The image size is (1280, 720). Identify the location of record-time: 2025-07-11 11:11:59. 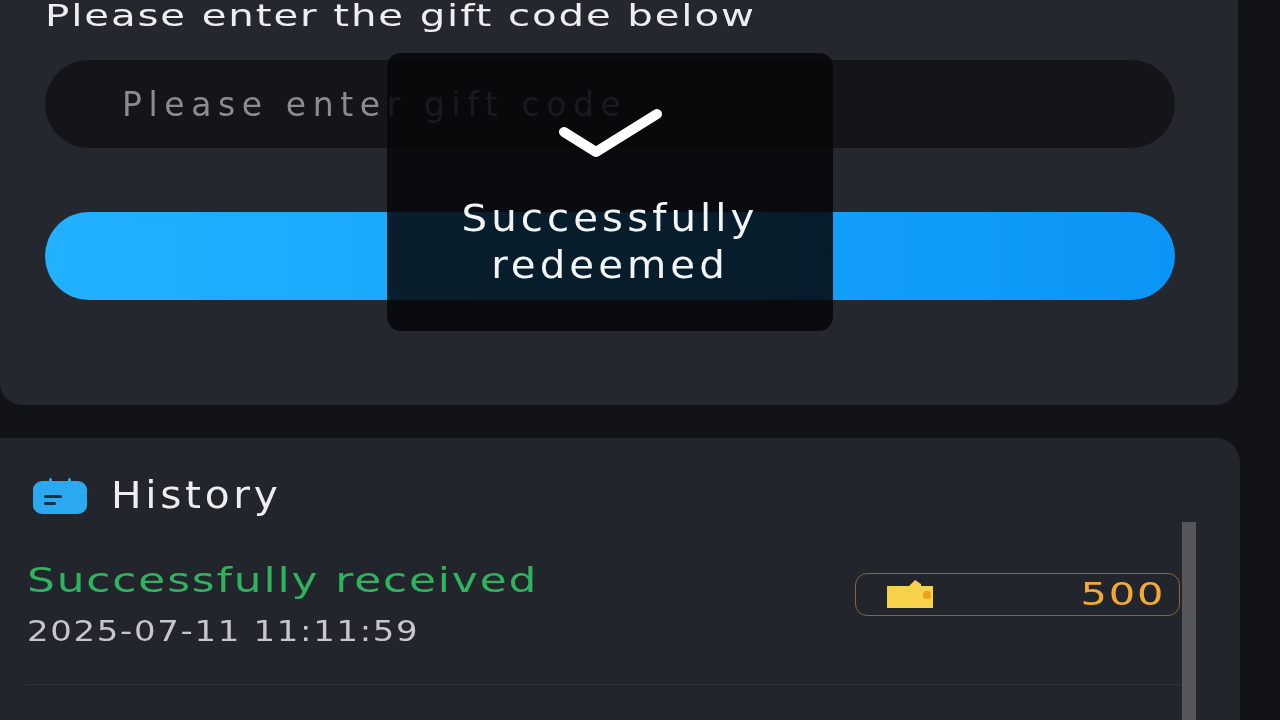
(223, 631).